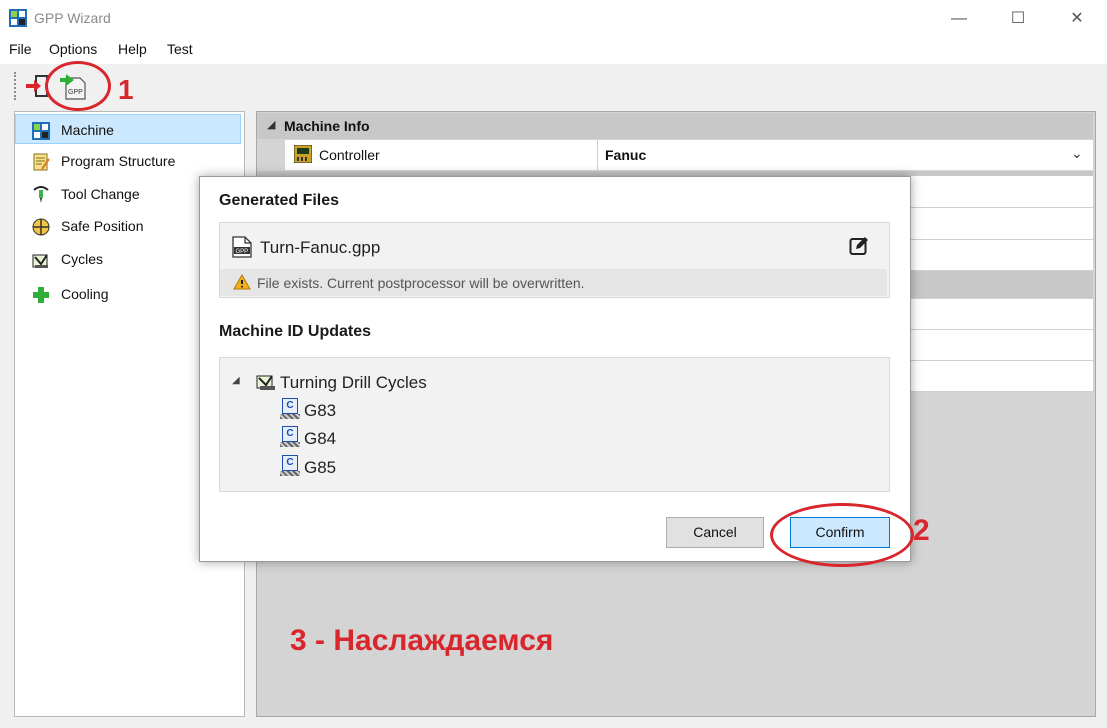 This screenshot has height=728, width=1107. What do you see at coordinates (41, 194) in the screenshot?
I see `tool-change-icon` at bounding box center [41, 194].